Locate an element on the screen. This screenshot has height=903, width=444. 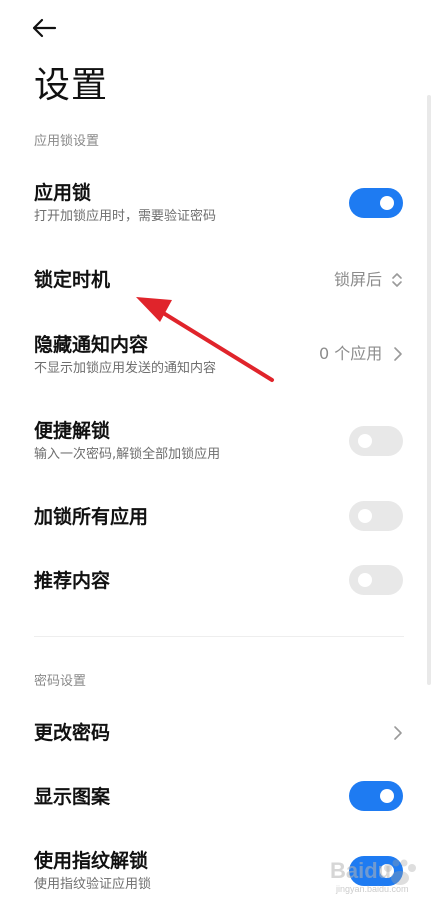
setting-title: 应用锁 is located at coordinates (63, 193).